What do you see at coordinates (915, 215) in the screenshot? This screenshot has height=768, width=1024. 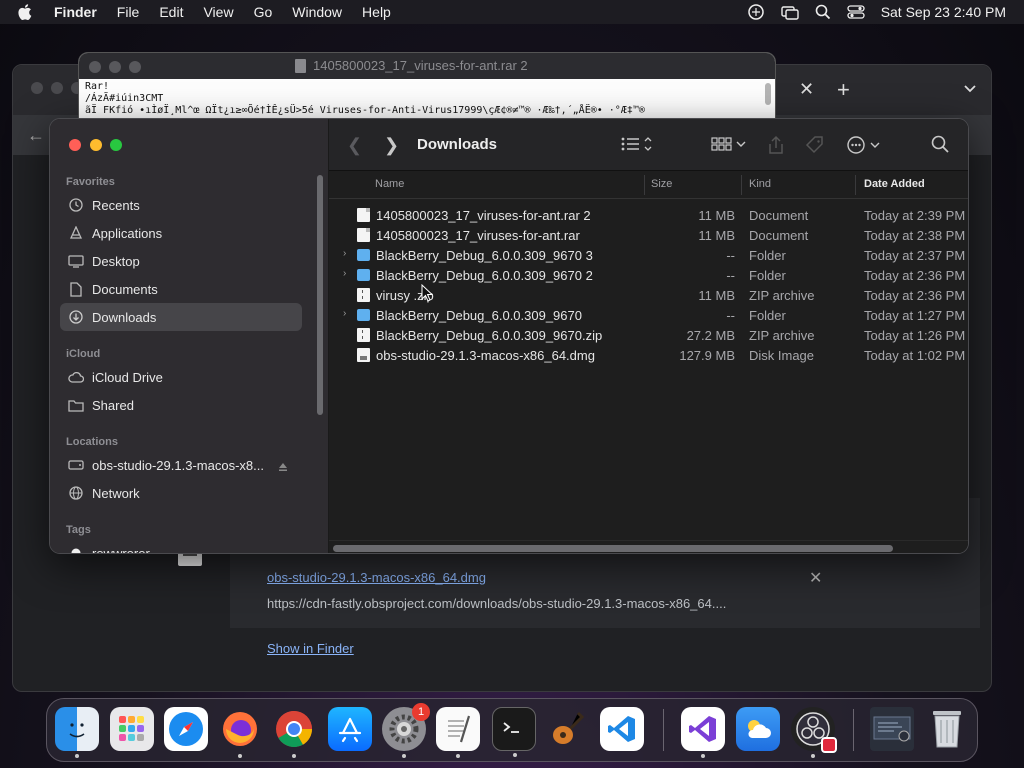 I see `file-date-added: Today at 2:39 PM` at bounding box center [915, 215].